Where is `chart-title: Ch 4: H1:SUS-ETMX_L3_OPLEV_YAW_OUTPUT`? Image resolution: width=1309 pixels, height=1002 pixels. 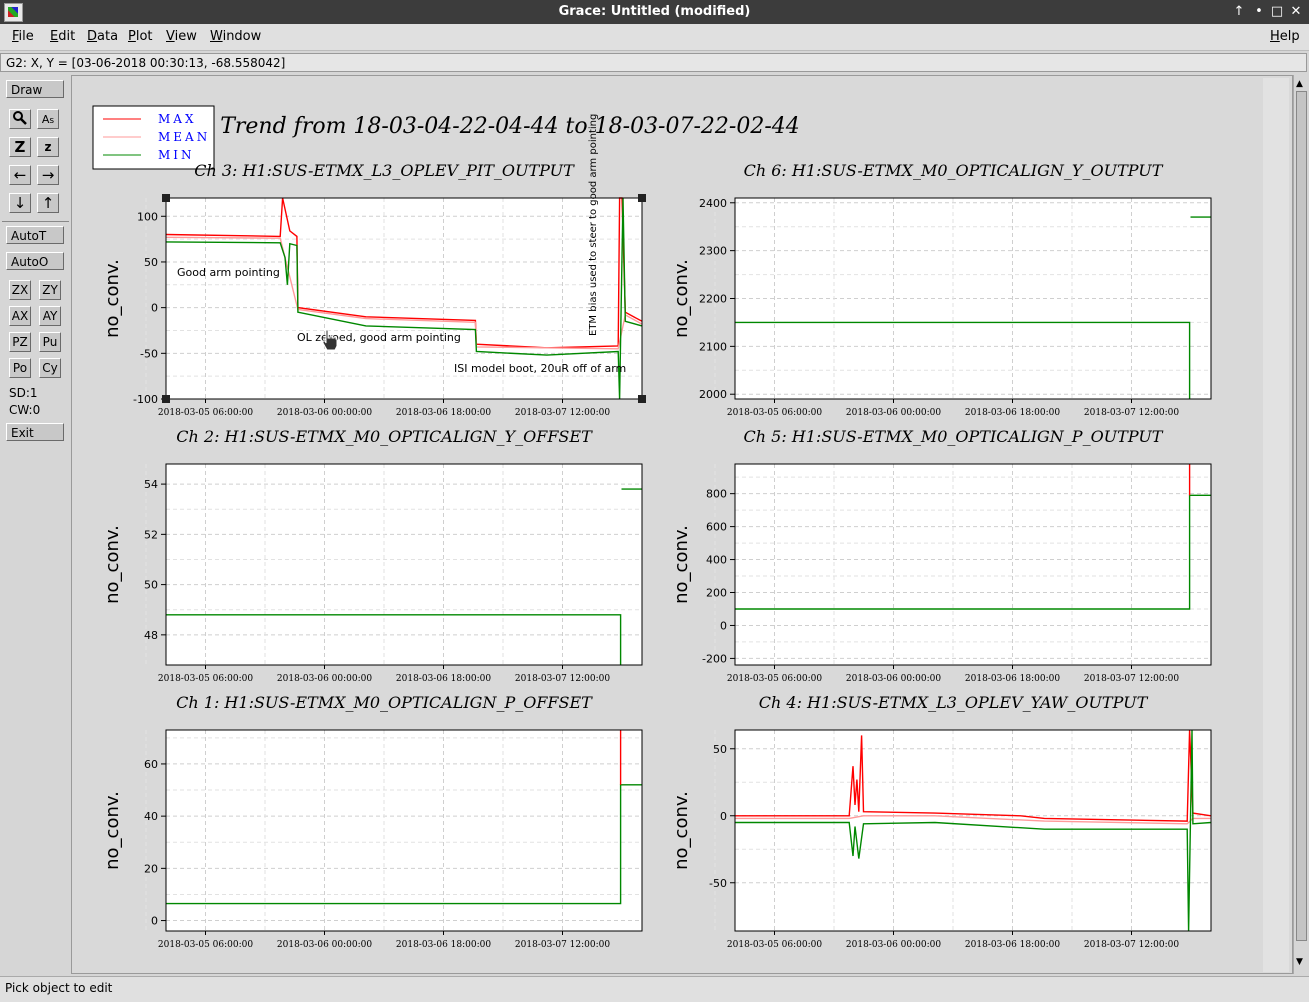
chart-title: Ch 4: H1:SUS-ETMX_L3_OPLEV_YAW_OUTPUT is located at coordinates (954, 702).